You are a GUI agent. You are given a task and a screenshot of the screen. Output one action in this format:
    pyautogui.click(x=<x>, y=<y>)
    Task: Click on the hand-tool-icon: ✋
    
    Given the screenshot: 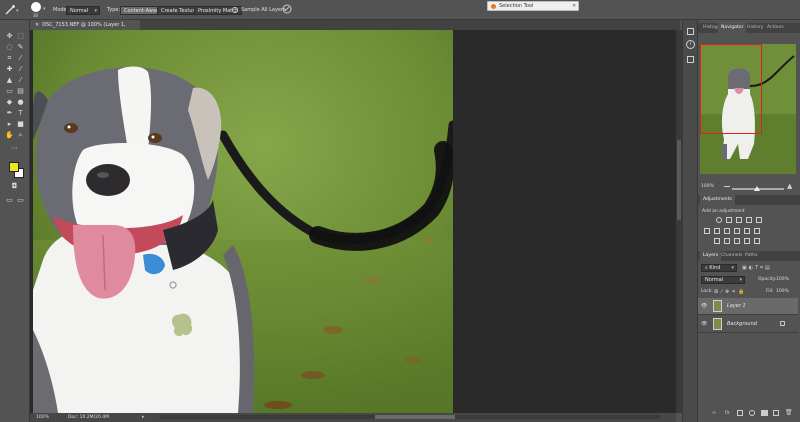 What is the action you would take?
    pyautogui.click(x=9, y=135)
    